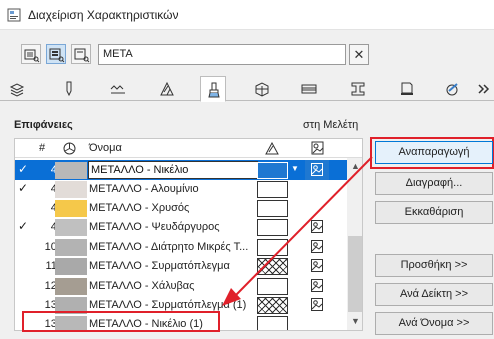  Describe the element at coordinates (297, 231) in the screenshot. I see `callout-arrow` at that location.